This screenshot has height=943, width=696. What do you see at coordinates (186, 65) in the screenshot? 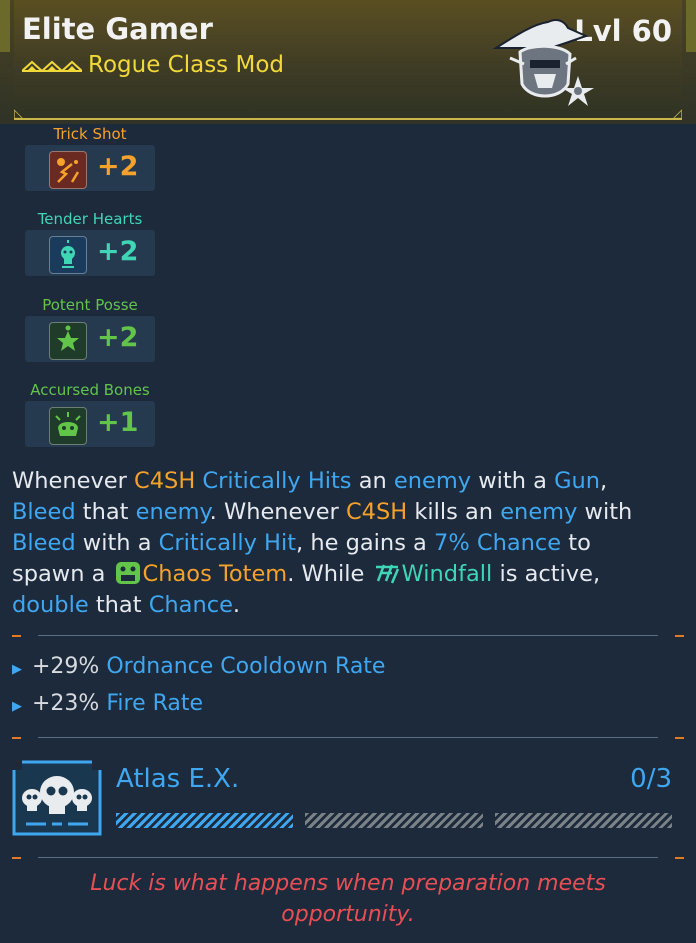
I see `item-type: Rogue Class Mod` at bounding box center [186, 65].